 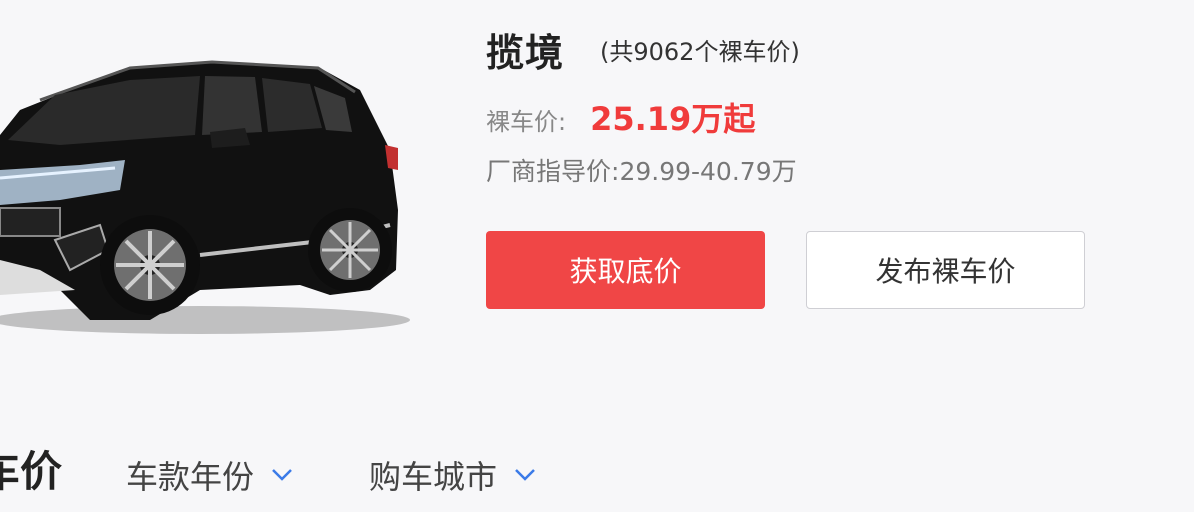 I want to click on get-lowest-price-button: 获取底价, so click(x=625, y=270).